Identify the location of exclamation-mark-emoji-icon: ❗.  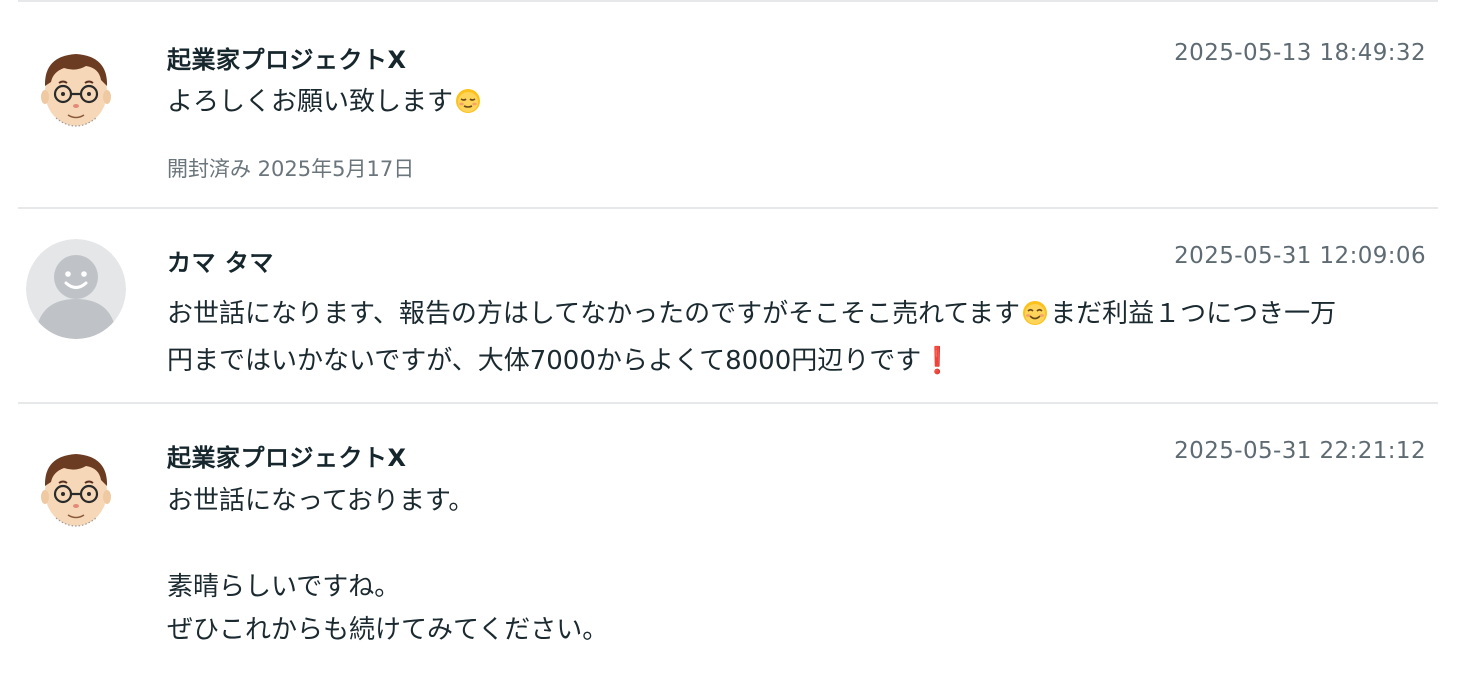
(937, 361).